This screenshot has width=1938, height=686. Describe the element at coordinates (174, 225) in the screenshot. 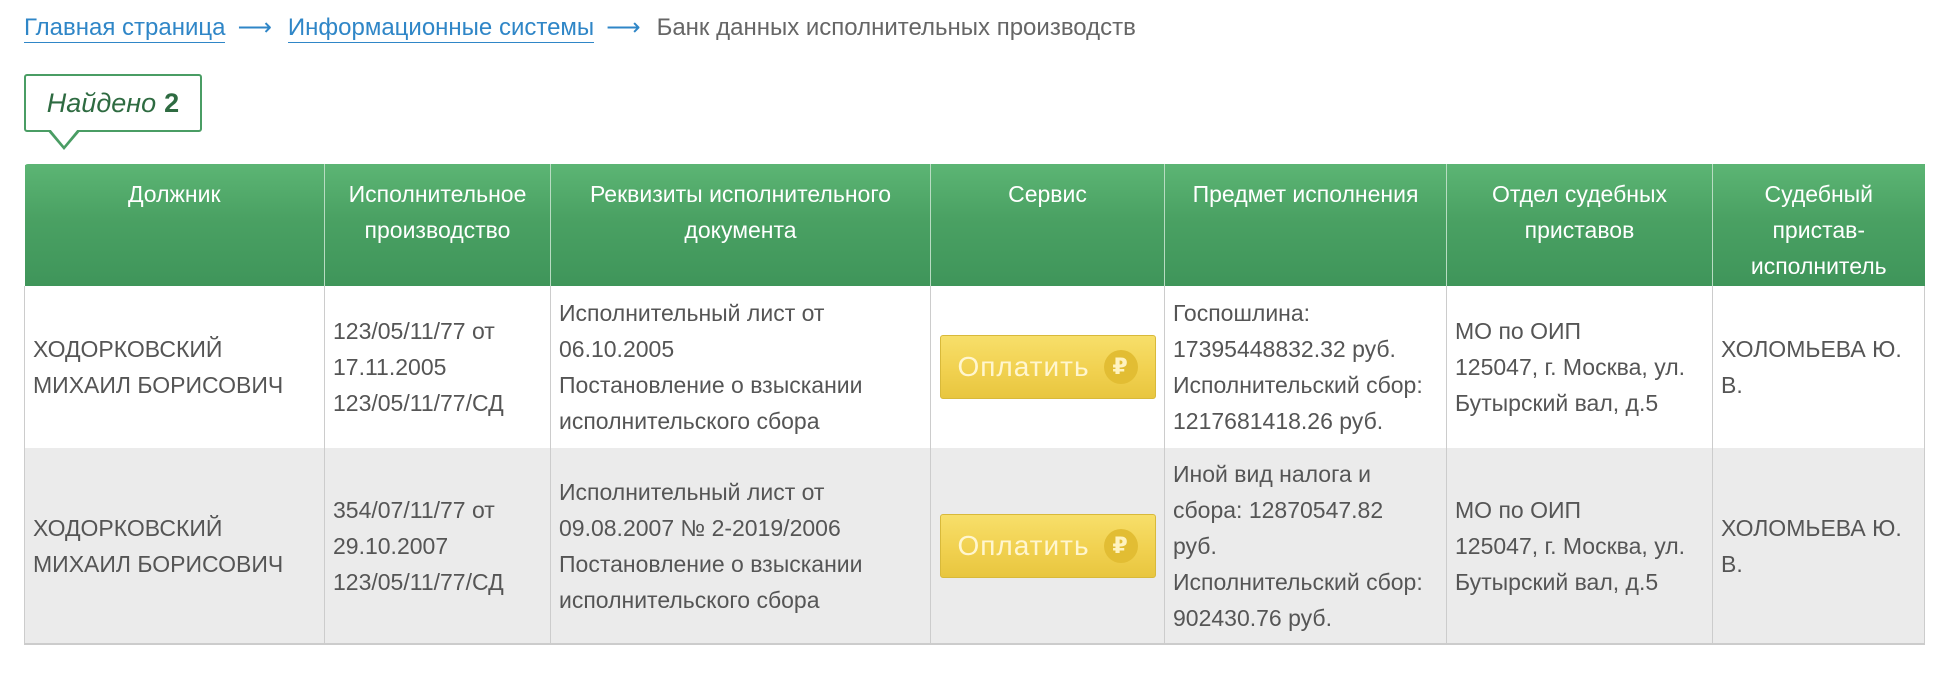

I see `column-header-debtor: Должник` at that location.